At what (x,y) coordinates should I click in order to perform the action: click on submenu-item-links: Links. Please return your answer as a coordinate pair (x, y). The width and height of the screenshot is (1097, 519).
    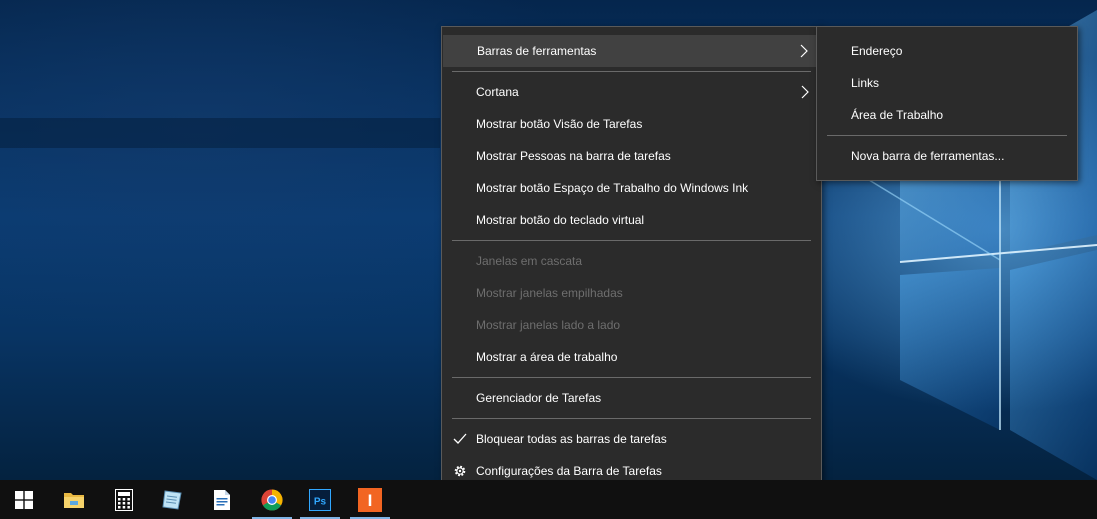
    Looking at the image, I should click on (947, 83).